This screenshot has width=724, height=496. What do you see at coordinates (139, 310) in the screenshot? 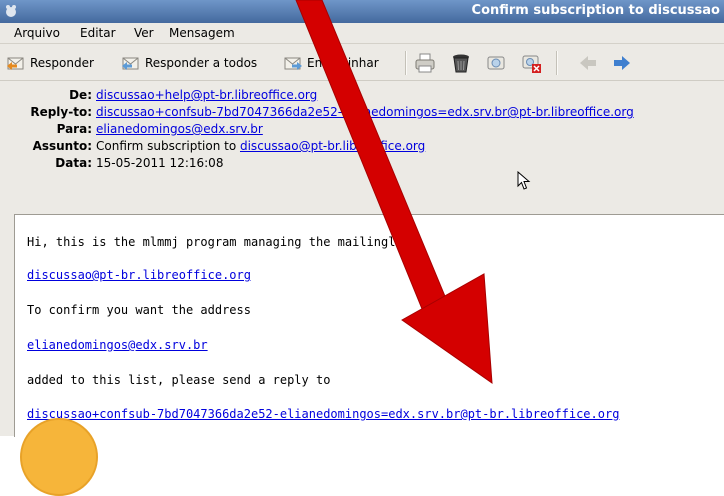
I see `body-line: To confirm you want the address` at bounding box center [139, 310].